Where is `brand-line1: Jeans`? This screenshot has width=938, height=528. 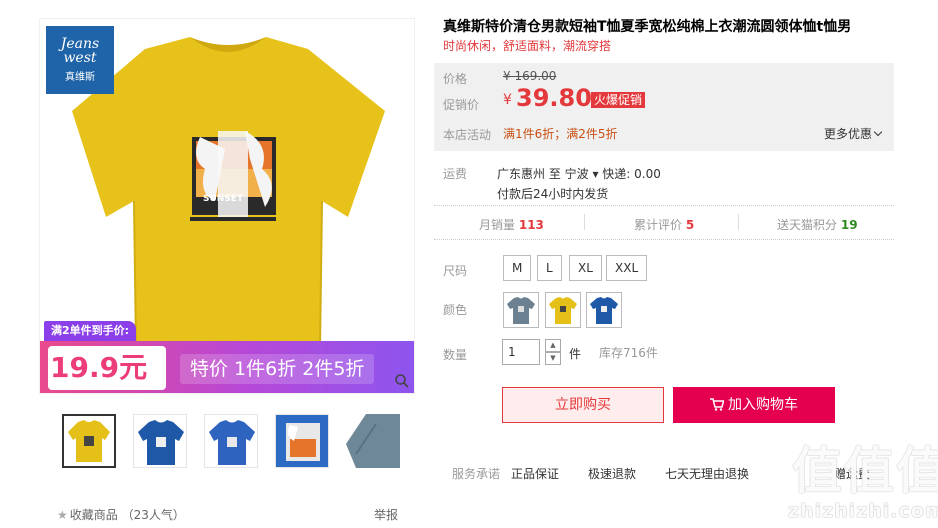 brand-line1: Jeans is located at coordinates (80, 44).